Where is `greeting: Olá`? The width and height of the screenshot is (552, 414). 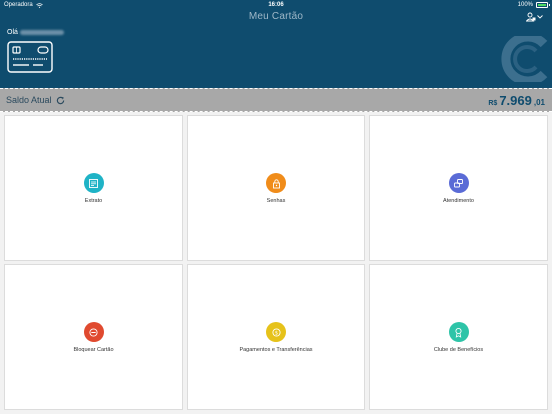 greeting: Olá is located at coordinates (35, 32).